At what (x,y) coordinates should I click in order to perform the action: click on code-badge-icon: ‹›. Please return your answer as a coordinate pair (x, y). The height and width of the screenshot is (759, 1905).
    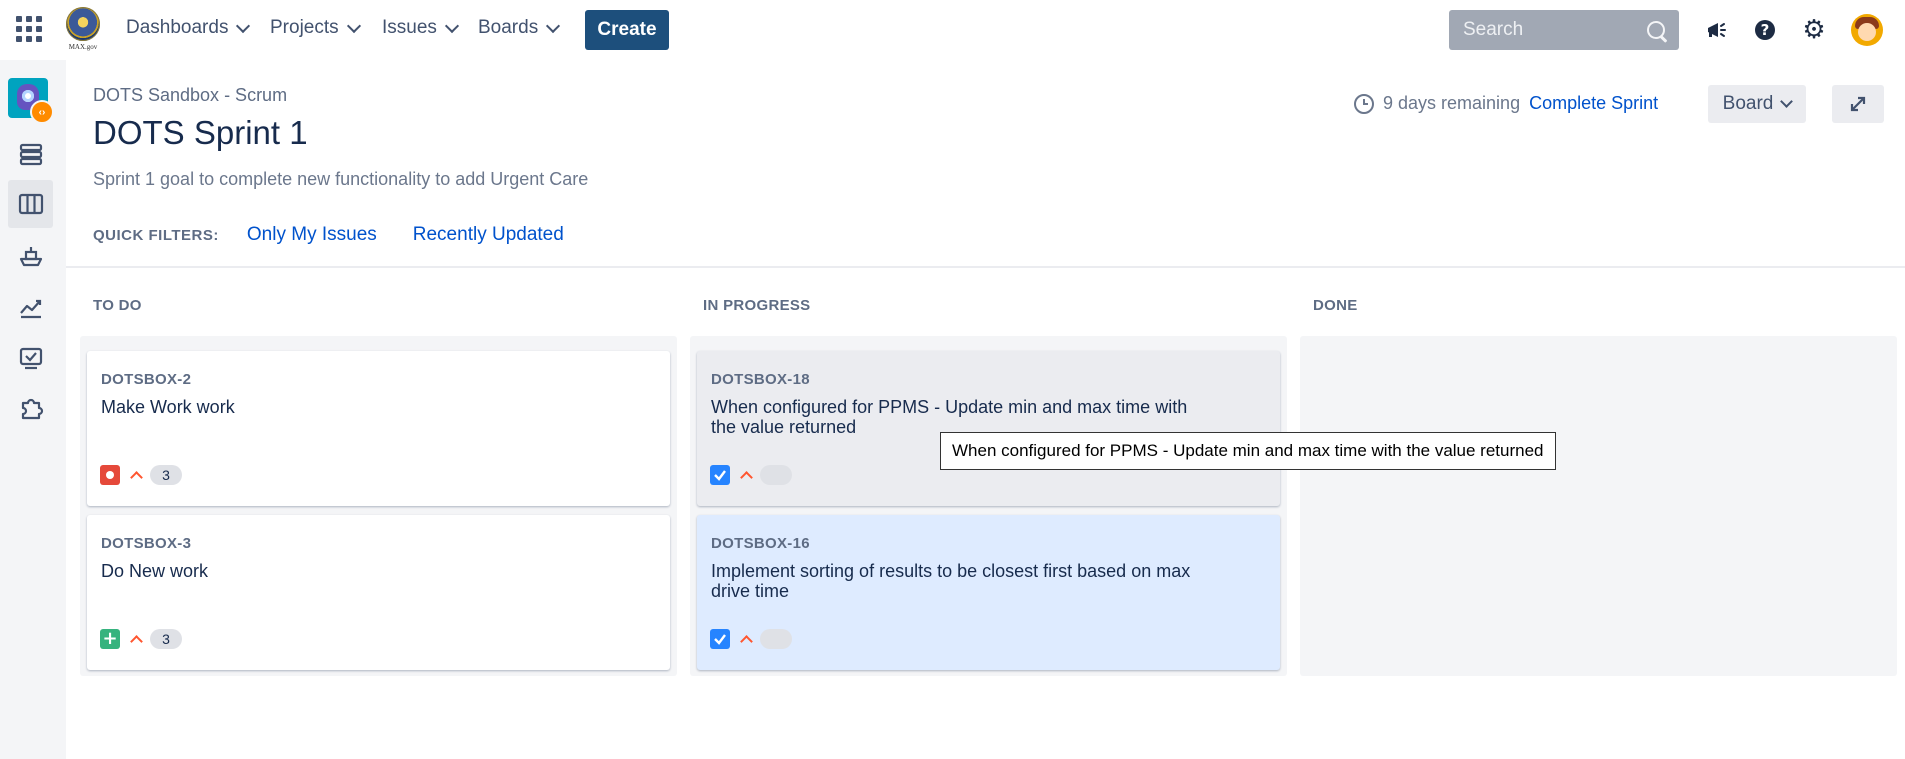
    Looking at the image, I should click on (42, 112).